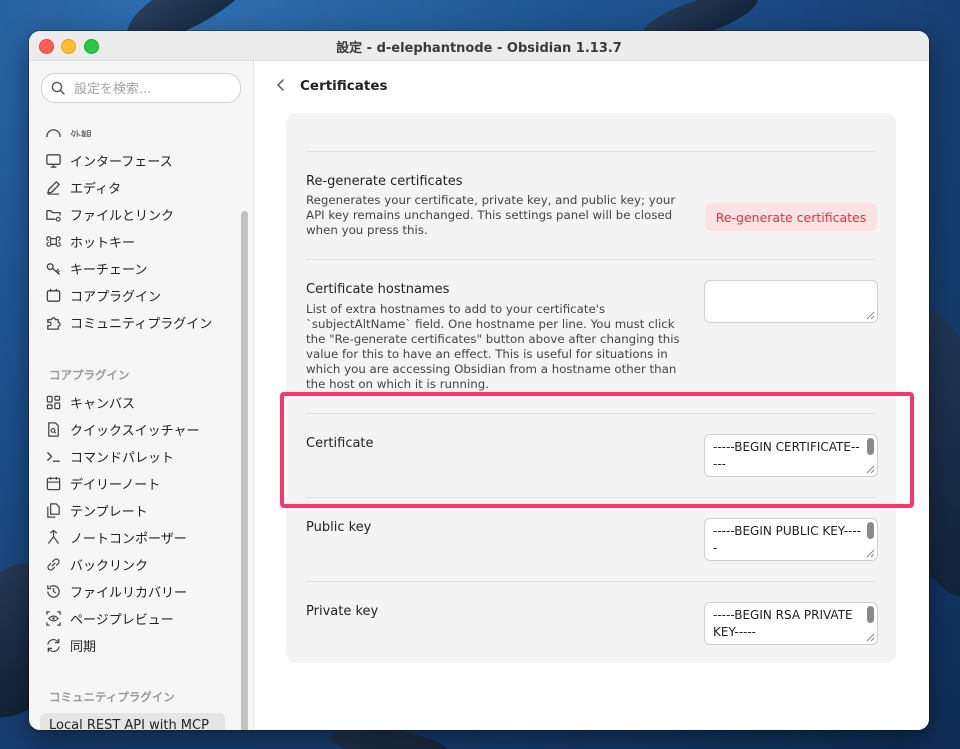 This screenshot has width=960, height=749. What do you see at coordinates (121, 162) in the screenshot?
I see `sidebar-item-label: インターフェース` at bounding box center [121, 162].